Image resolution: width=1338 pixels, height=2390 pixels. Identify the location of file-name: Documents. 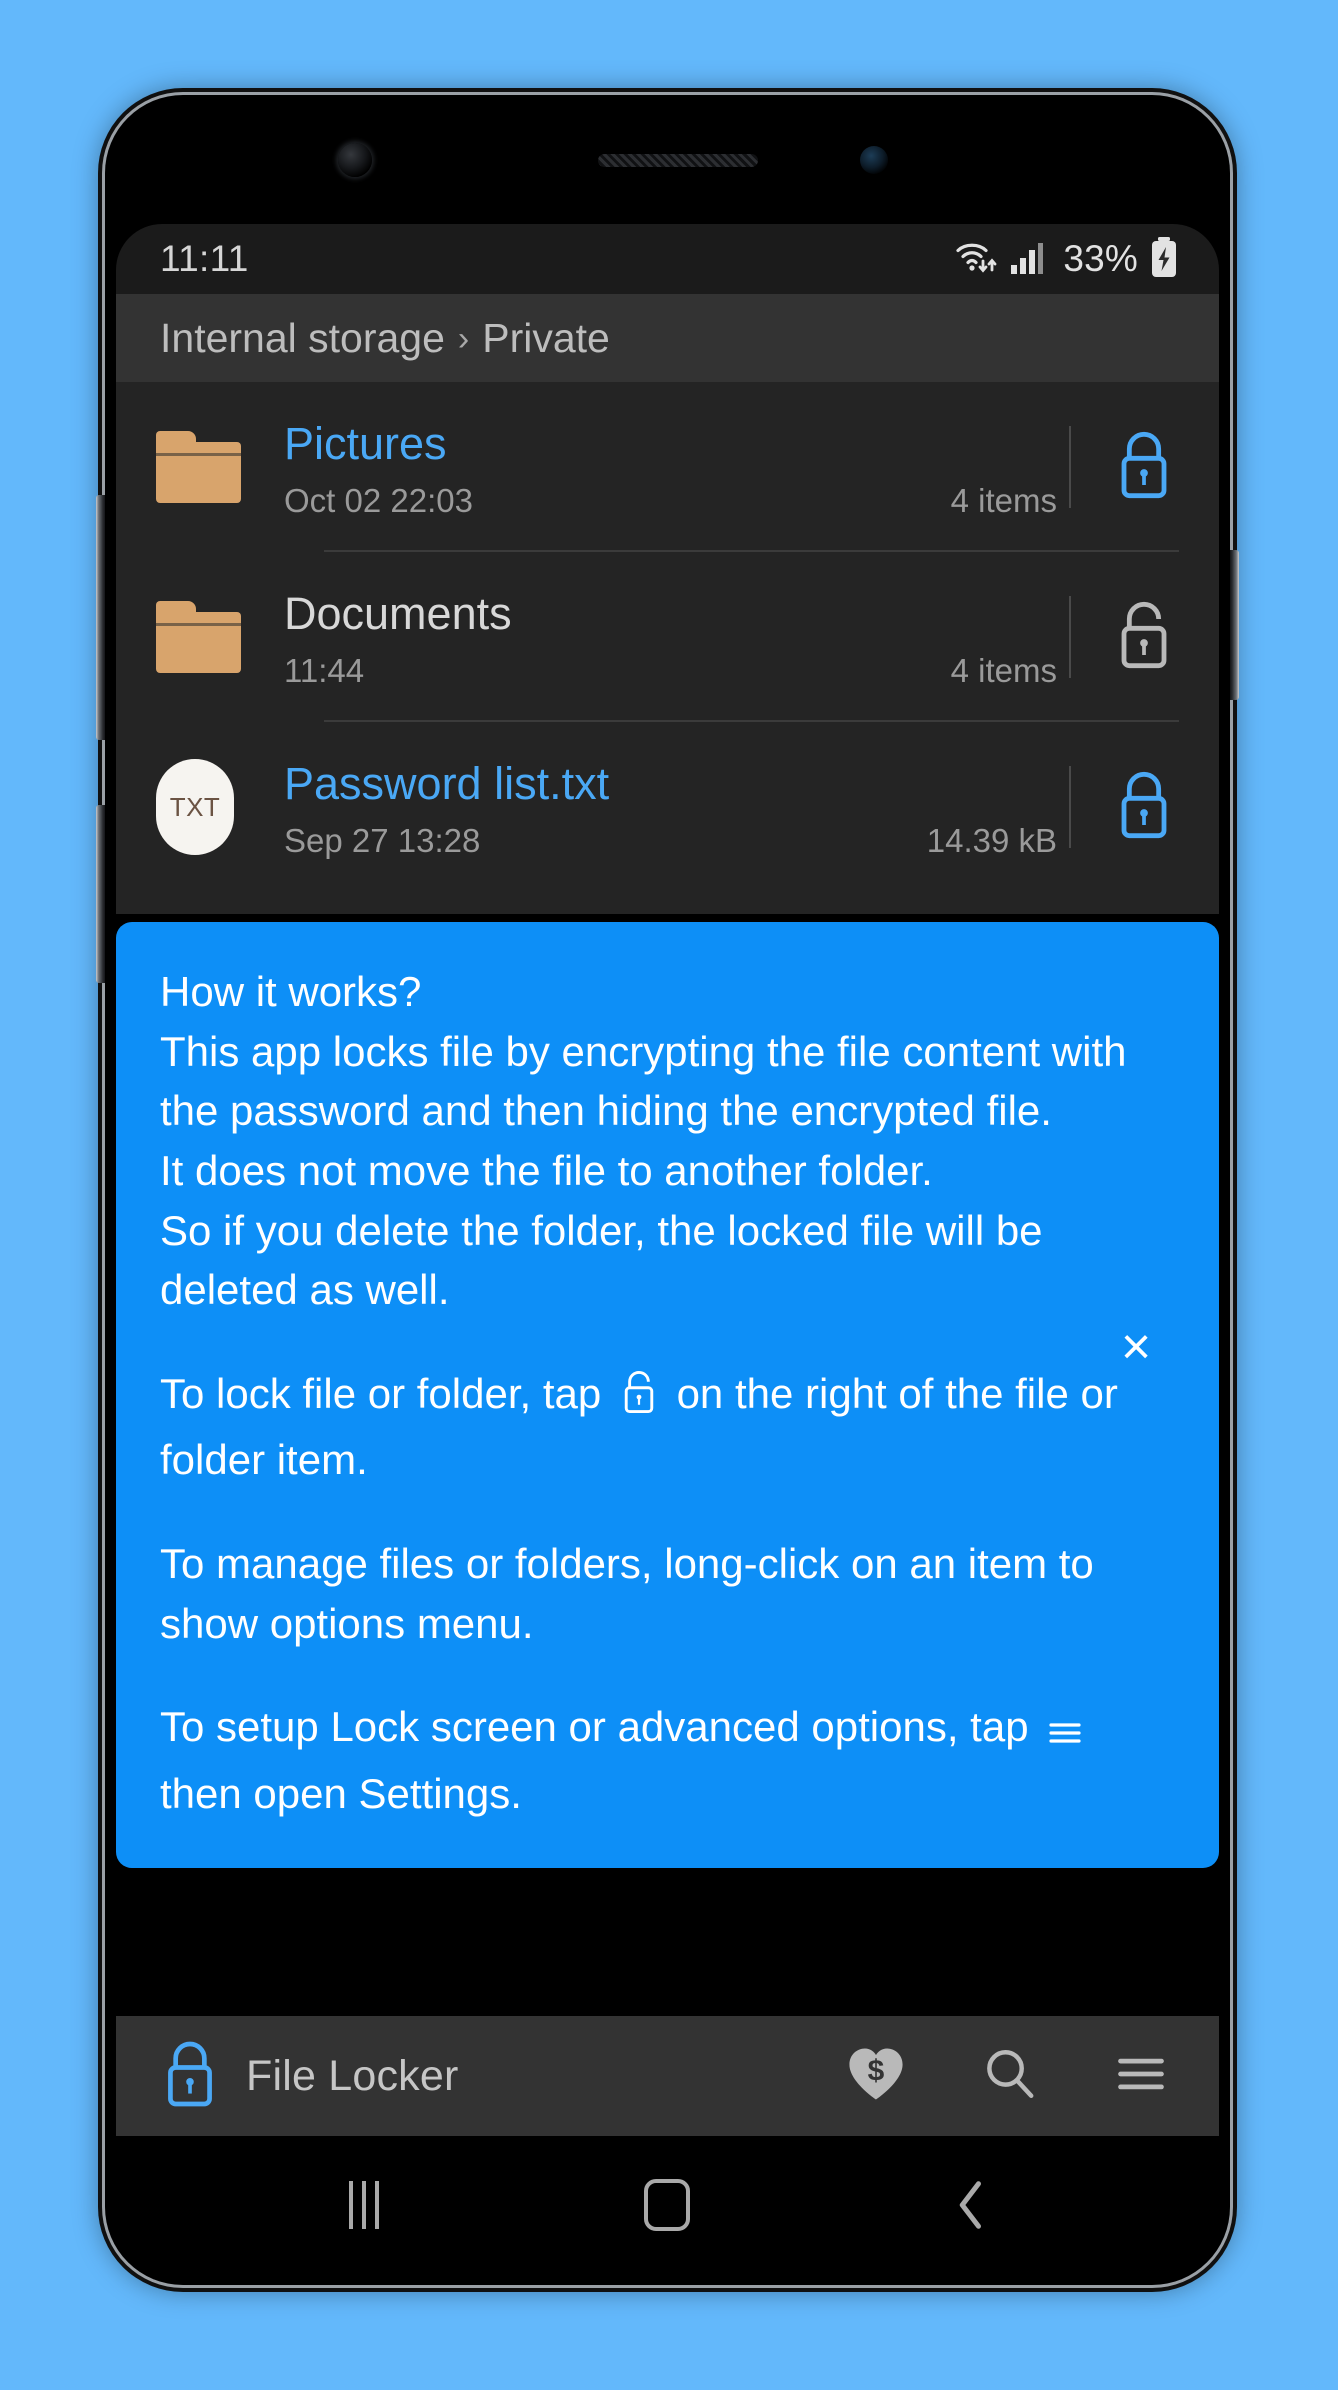
(676, 614).